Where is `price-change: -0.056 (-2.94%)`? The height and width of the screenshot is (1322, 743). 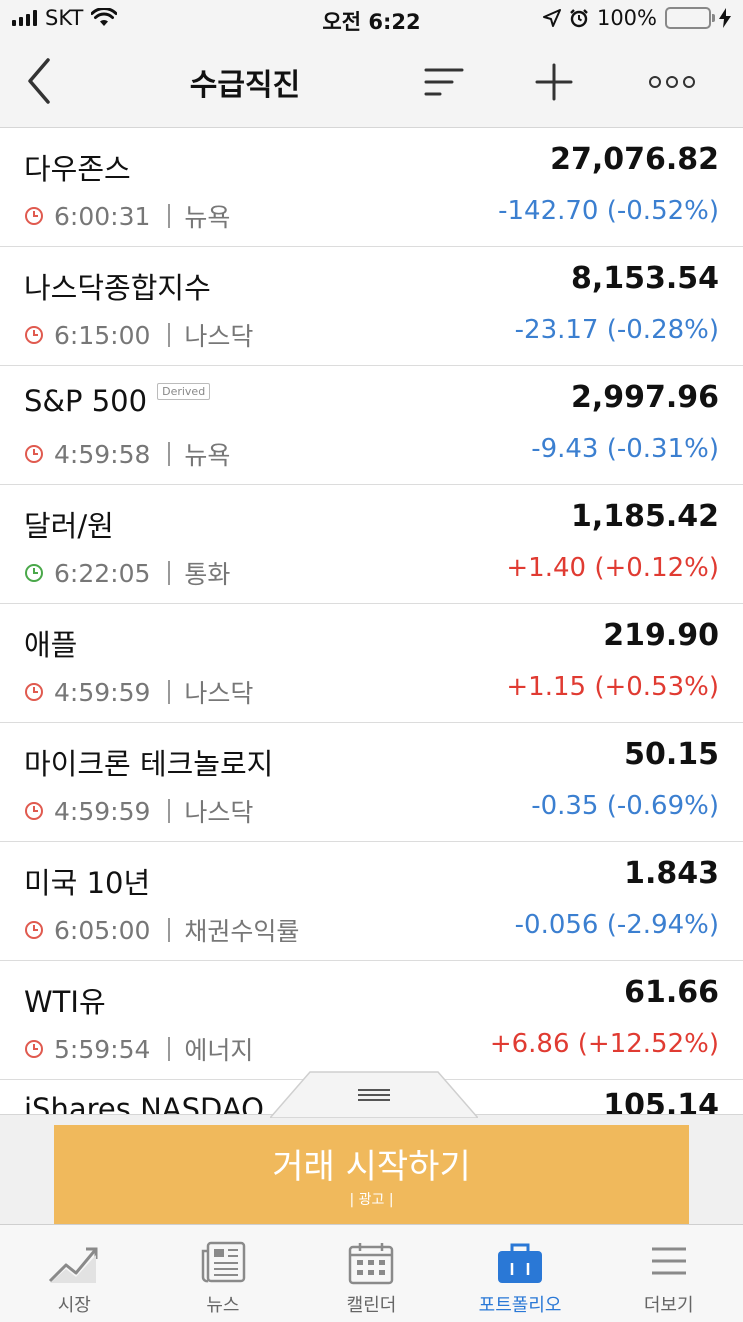
price-change: -0.056 (-2.94%) is located at coordinates (616, 925).